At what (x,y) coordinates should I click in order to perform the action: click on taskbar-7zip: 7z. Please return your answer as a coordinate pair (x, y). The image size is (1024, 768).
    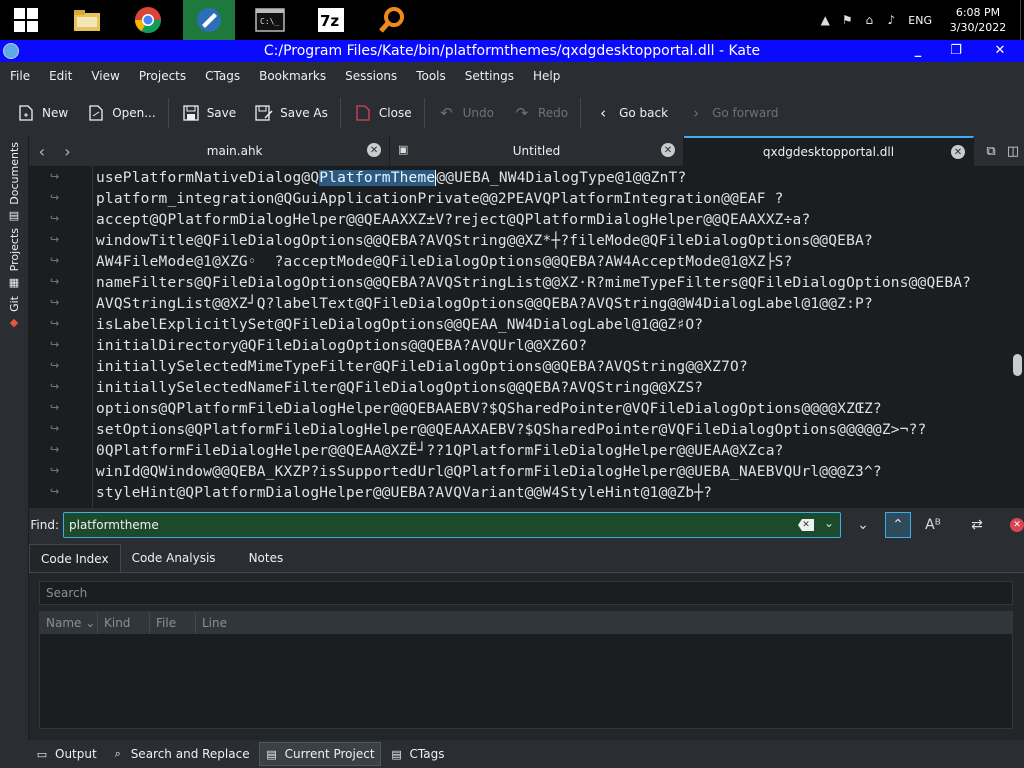
    Looking at the image, I should click on (331, 20).